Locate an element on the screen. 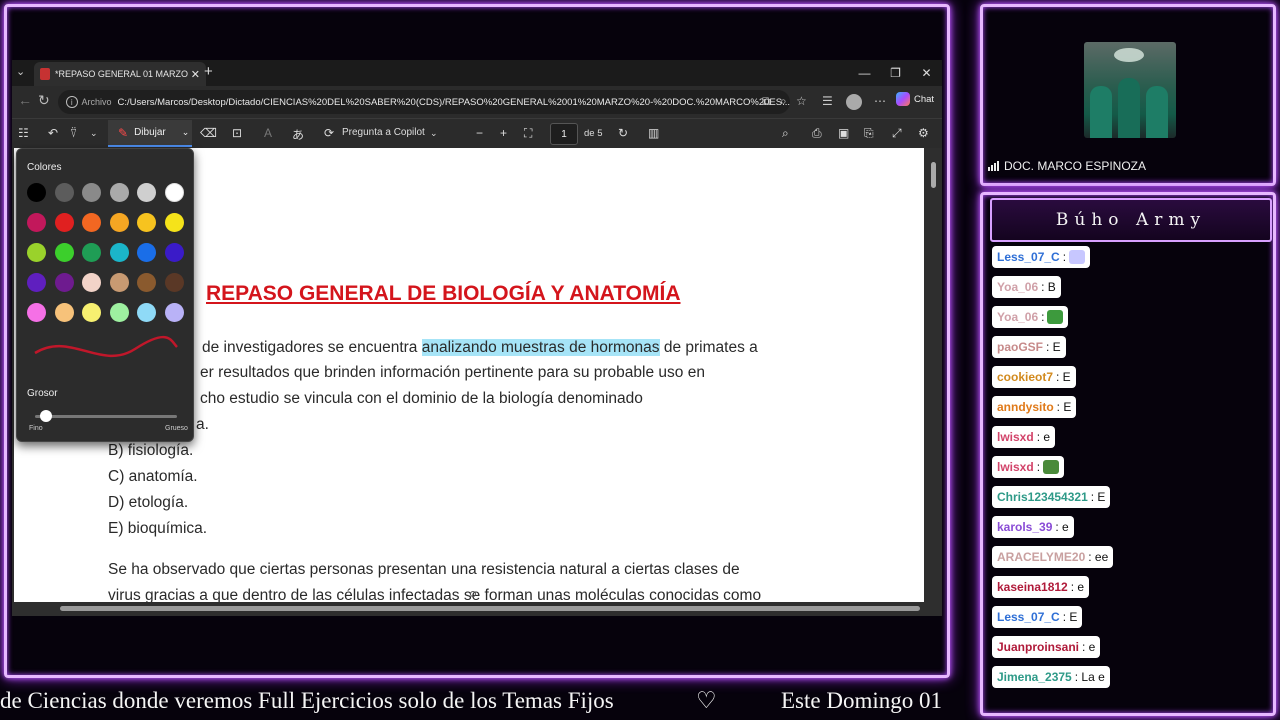 The height and width of the screenshot is (720, 1280). extension-icon: ⧉ is located at coordinates (766, 101).